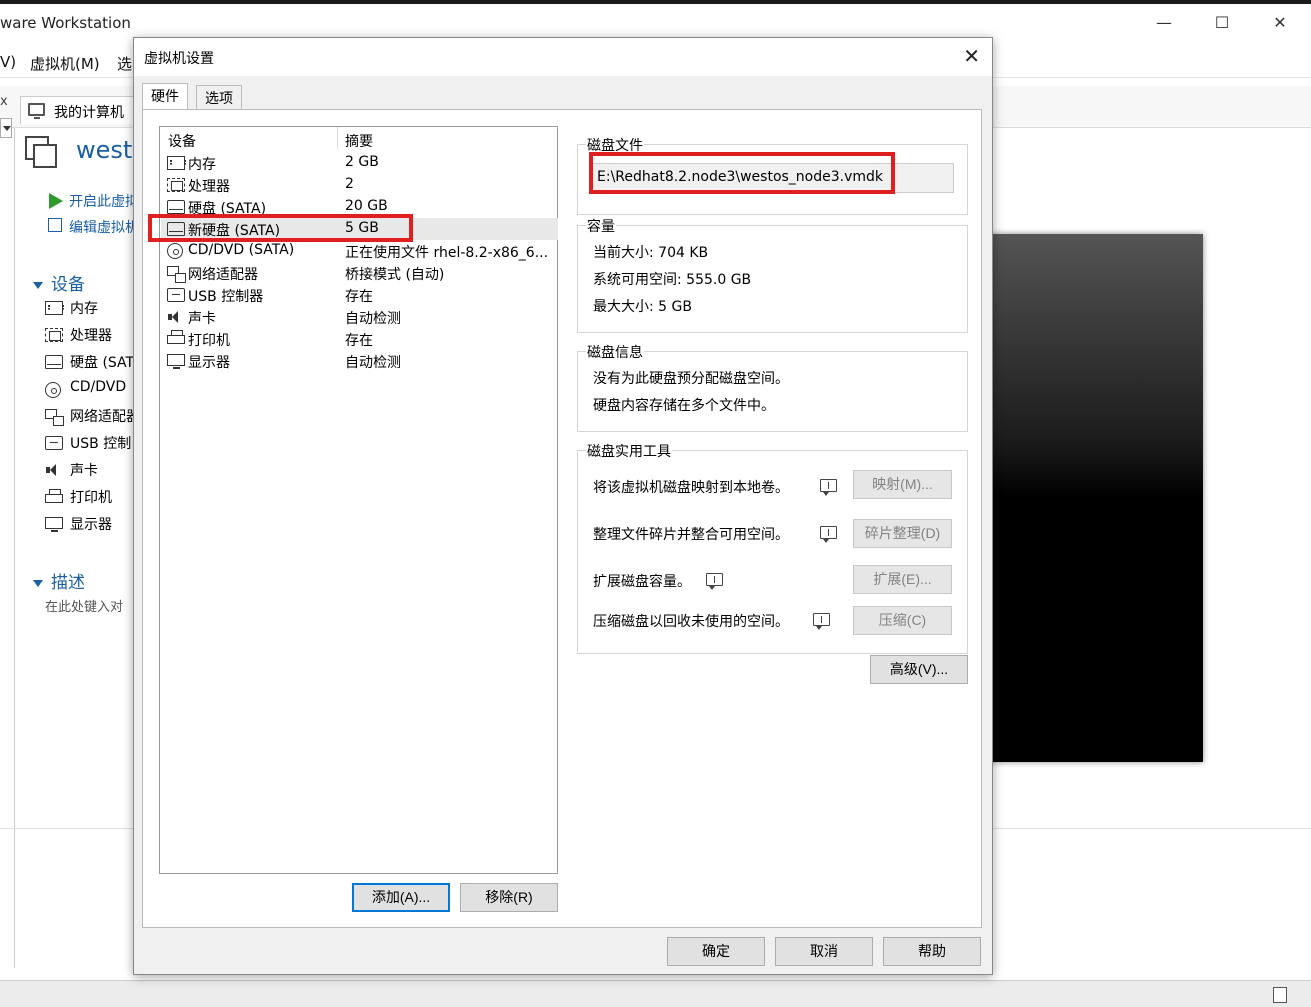 This screenshot has height=1007, width=1311. I want to click on menu-options: 选, so click(124, 63).